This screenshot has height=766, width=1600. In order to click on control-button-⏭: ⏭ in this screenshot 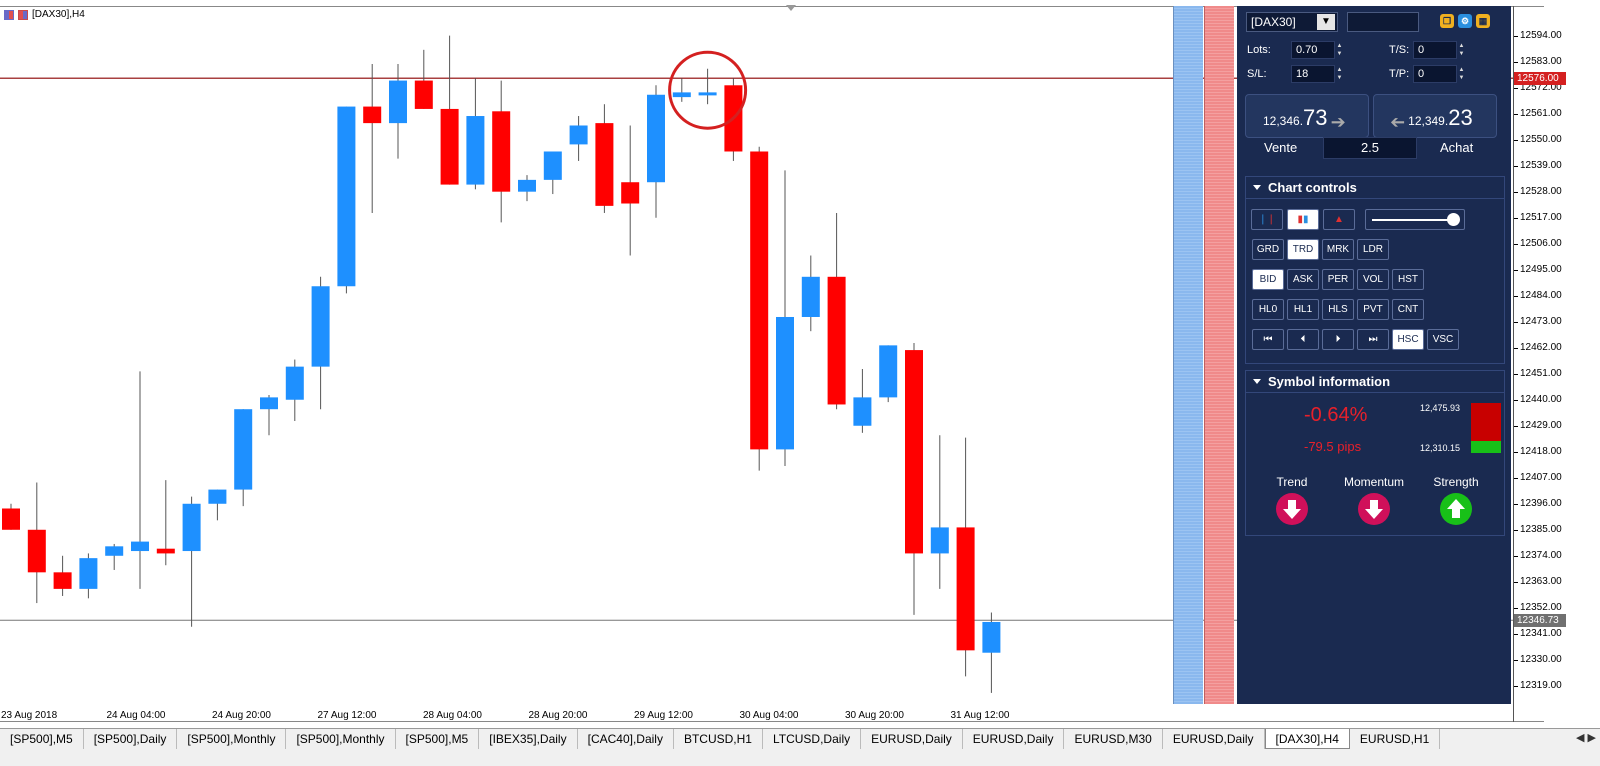, I will do `click(1373, 339)`.